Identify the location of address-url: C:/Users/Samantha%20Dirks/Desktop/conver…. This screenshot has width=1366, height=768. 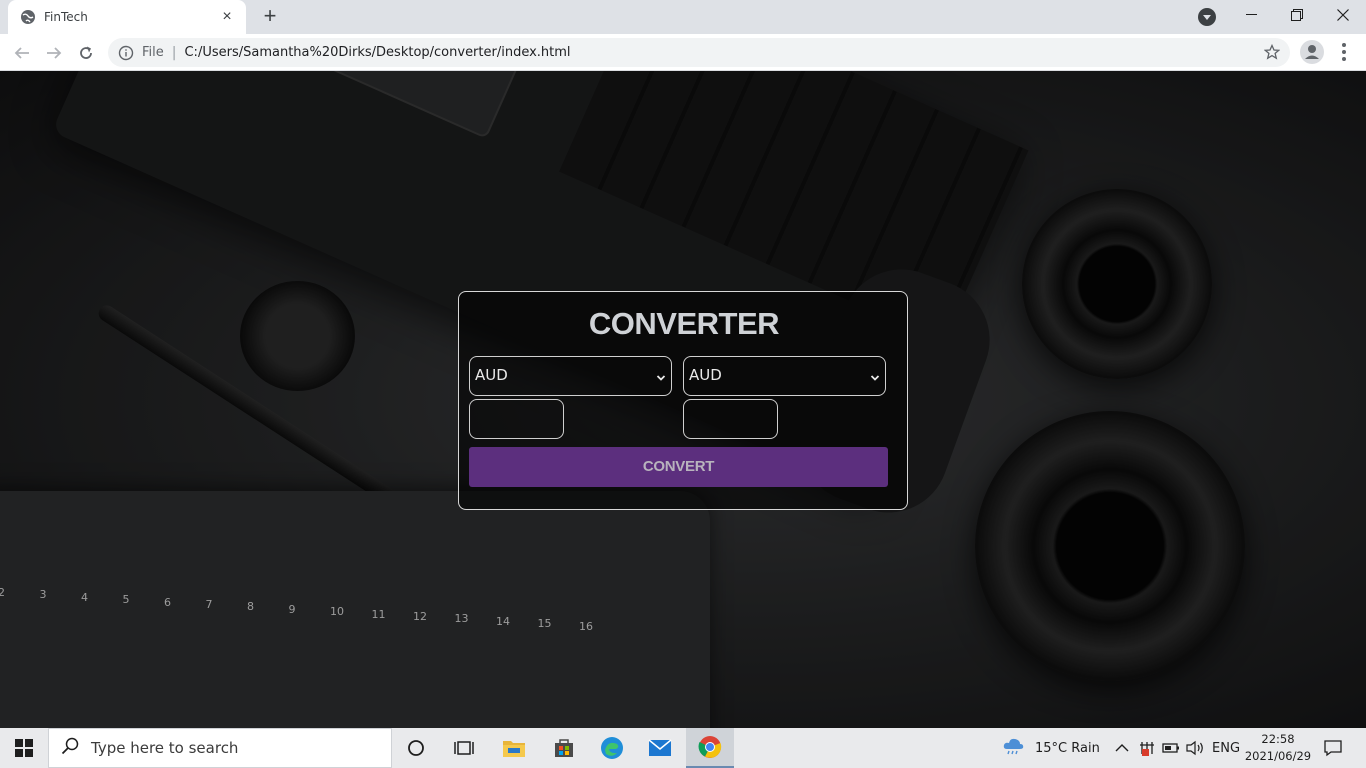
(377, 52).